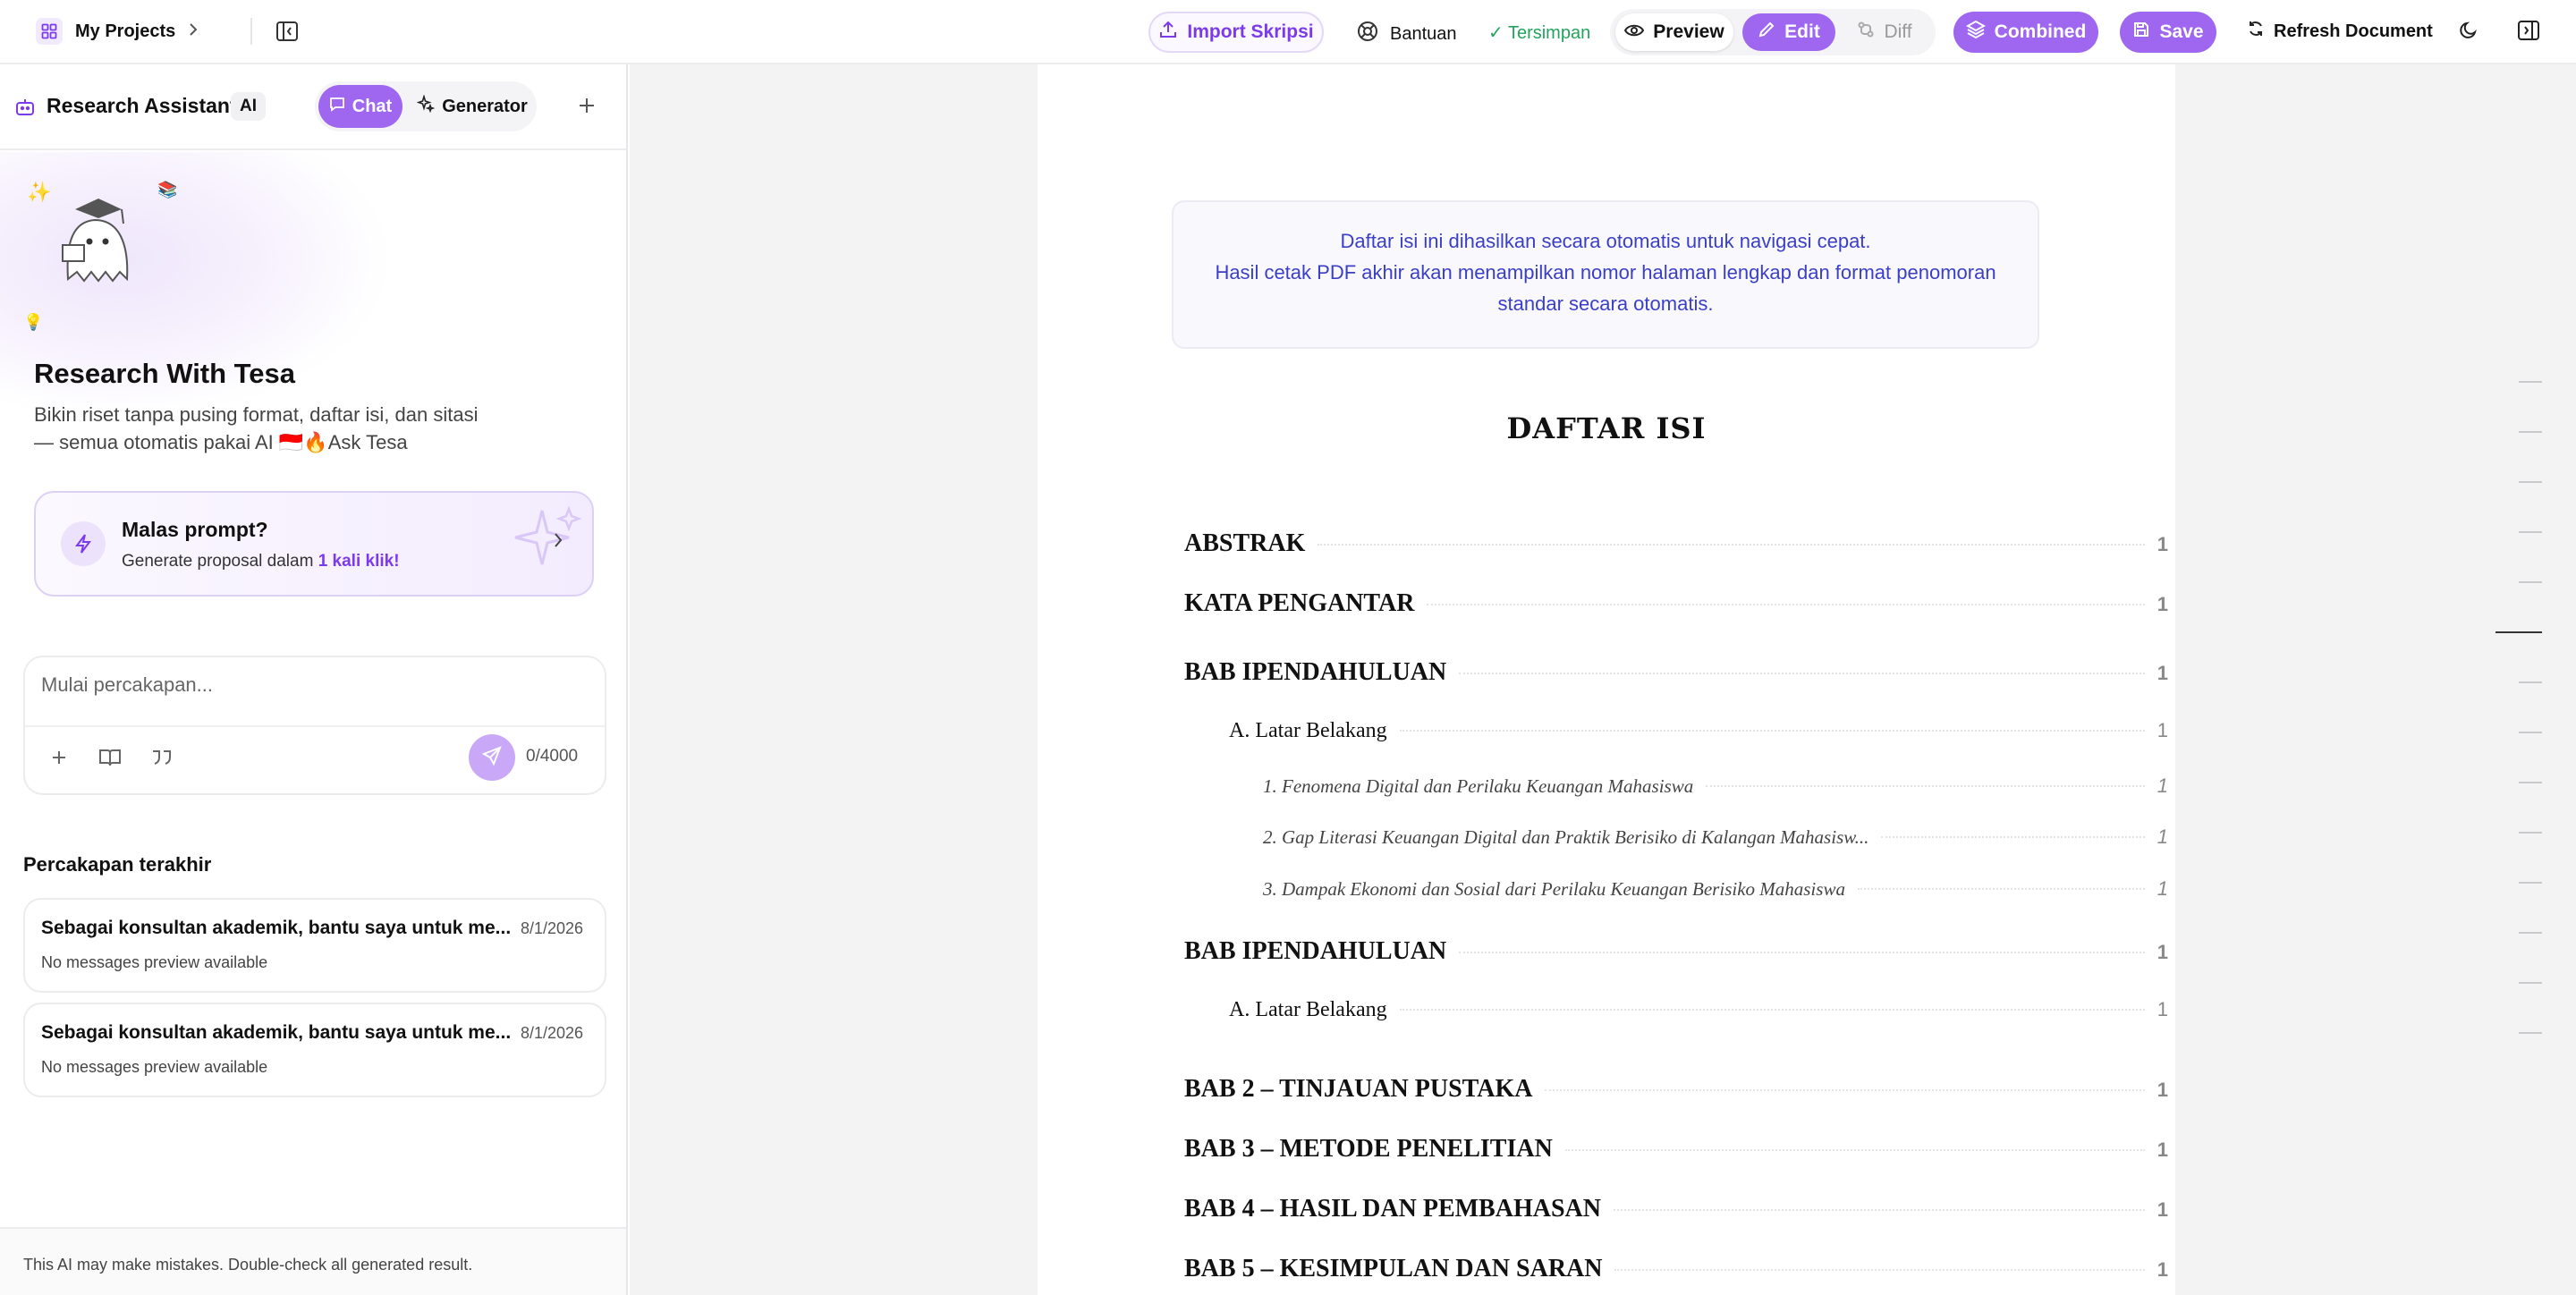 The width and height of the screenshot is (2576, 1295). Describe the element at coordinates (2519, 632) in the screenshot. I see `outline-marker-active` at that location.